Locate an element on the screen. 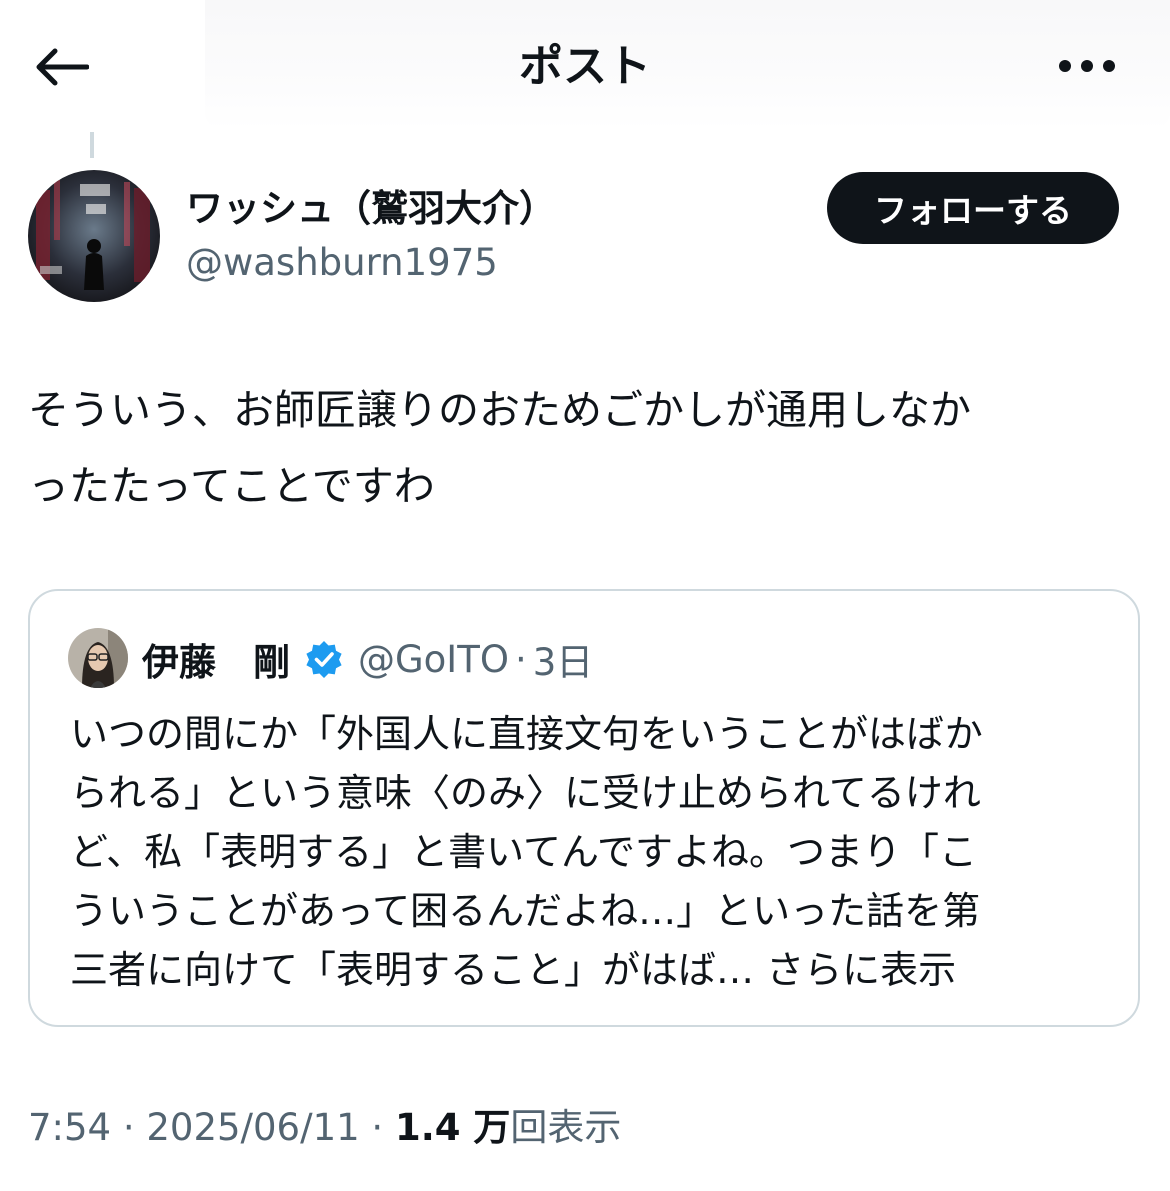  quoted-post-header: 伊藤 剛 @GoITO · 3日 is located at coordinates (367, 659).